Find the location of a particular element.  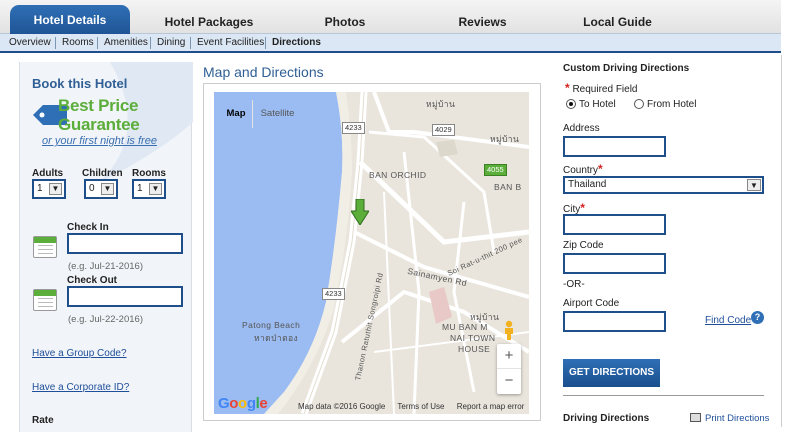

required-field-text: Required Field is located at coordinates (605, 89).